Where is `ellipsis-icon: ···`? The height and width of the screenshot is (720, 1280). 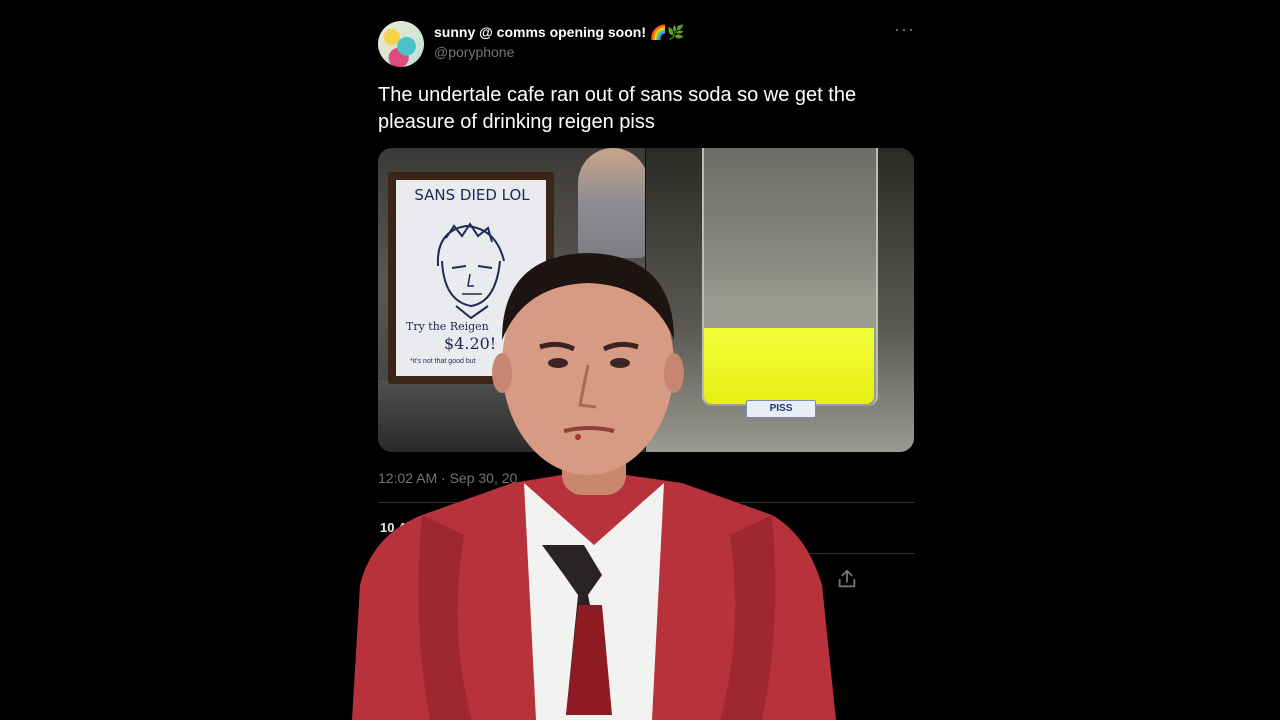 ellipsis-icon: ··· is located at coordinates (904, 31).